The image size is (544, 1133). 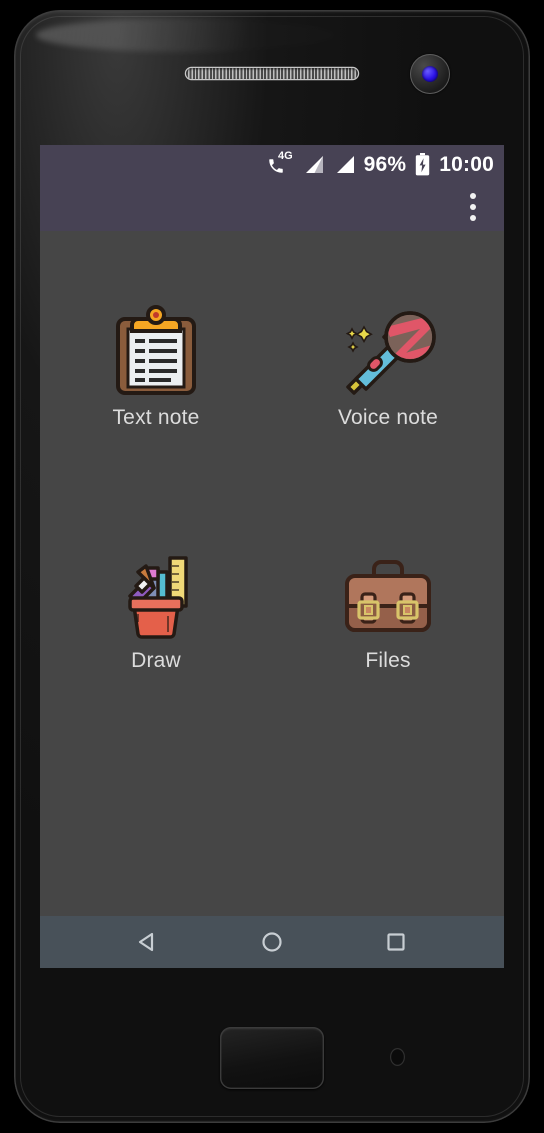 What do you see at coordinates (385, 164) in the screenshot?
I see `battery-percent-label: 96%` at bounding box center [385, 164].